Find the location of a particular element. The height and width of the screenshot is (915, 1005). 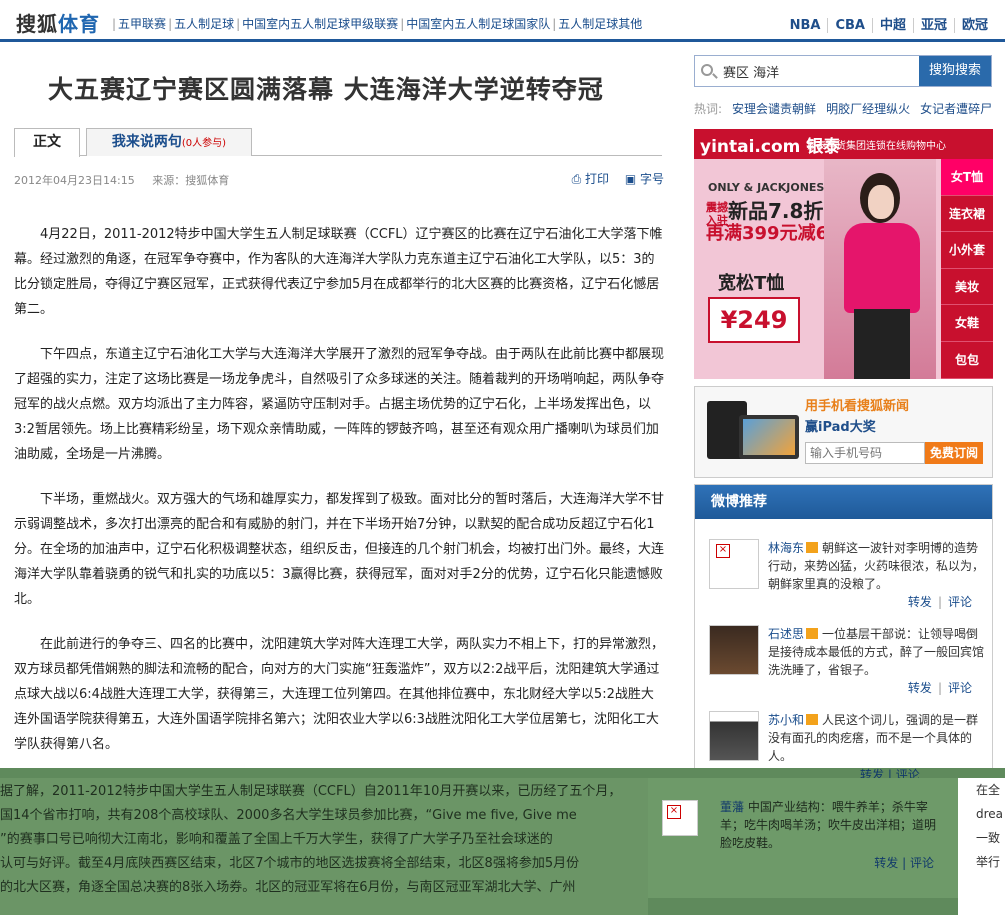

weibo-content: 中国产业结构：喂牛养羊；杀牛宰羊；吃牛肉喝羊汤；吹牛皮出洋相；道明脸吃皮鞋。 is located at coordinates (828, 825).